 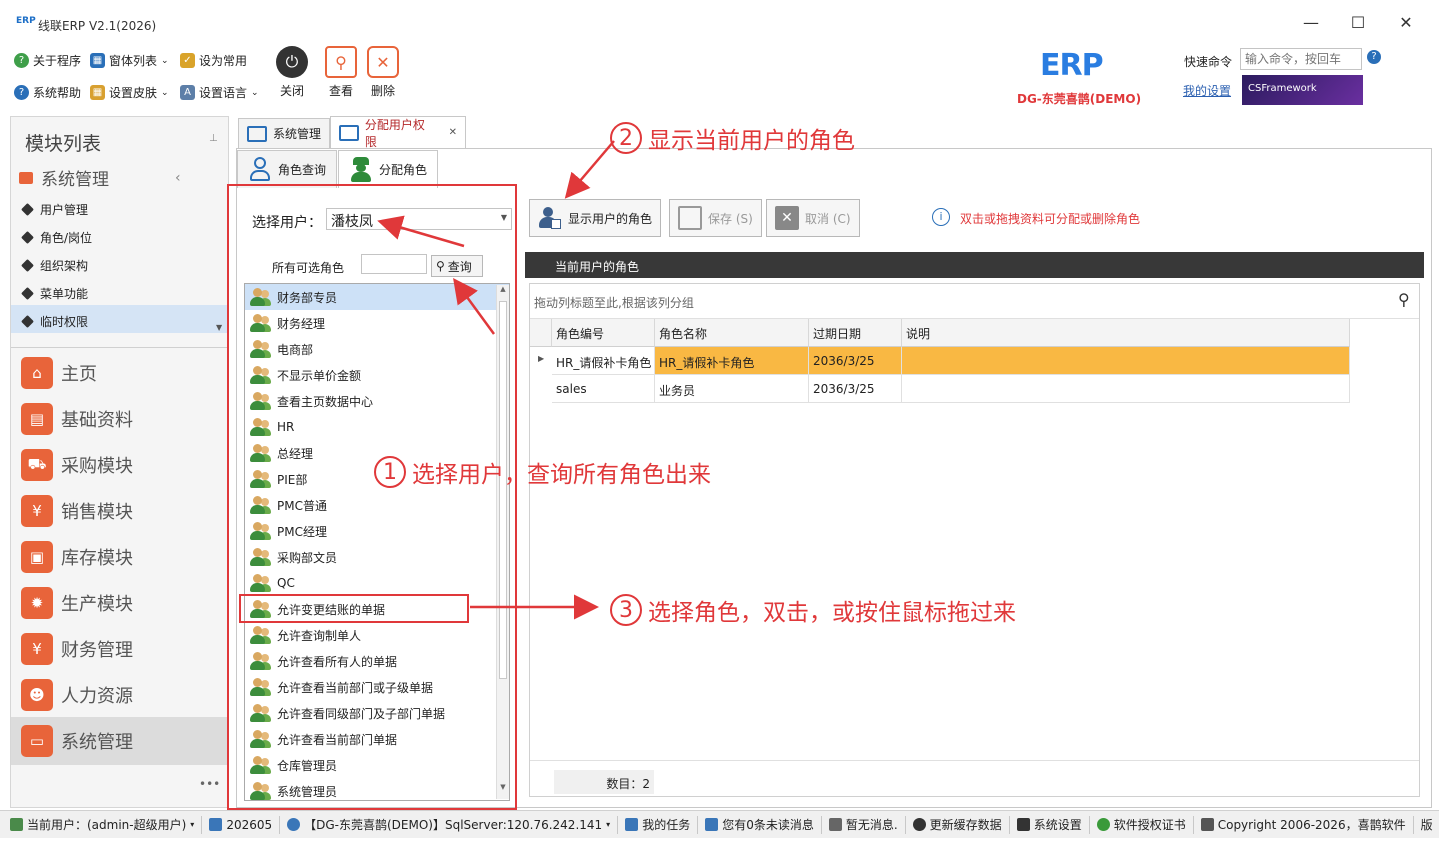 I want to click on annotation-arrows, so click(x=496, y=380).